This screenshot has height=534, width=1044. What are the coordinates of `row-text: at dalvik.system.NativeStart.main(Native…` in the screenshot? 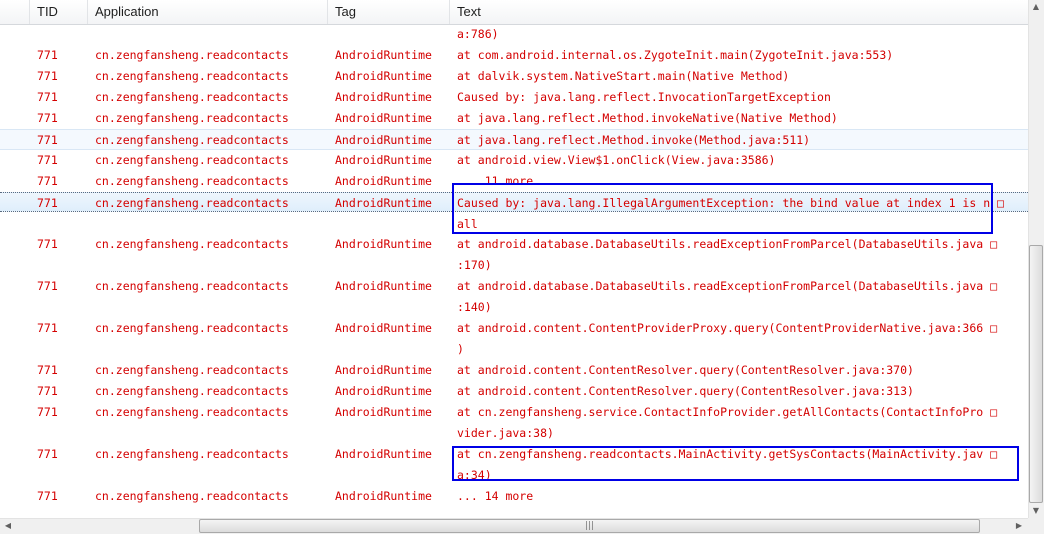 It's located at (623, 76).